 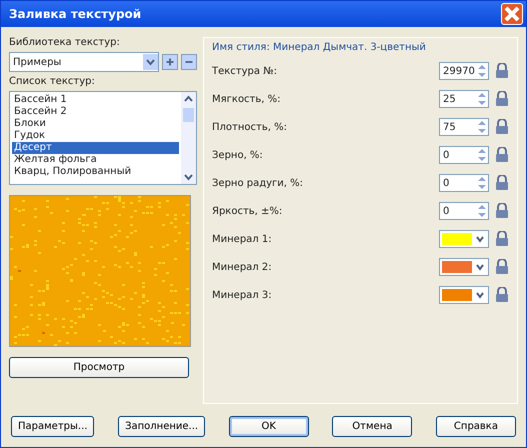 What do you see at coordinates (84, 62) in the screenshot?
I see `library-dropdown: Примеры` at bounding box center [84, 62].